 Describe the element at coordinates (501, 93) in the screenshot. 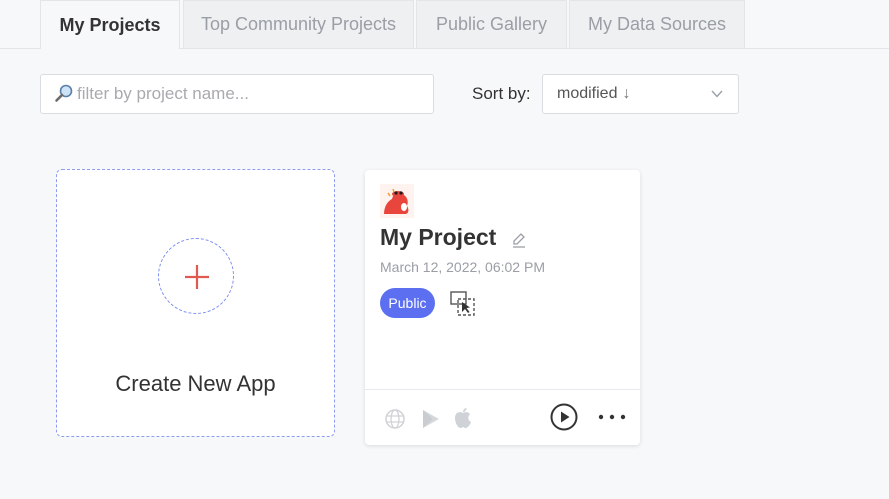

I see `sort-label: Sort by:` at that location.